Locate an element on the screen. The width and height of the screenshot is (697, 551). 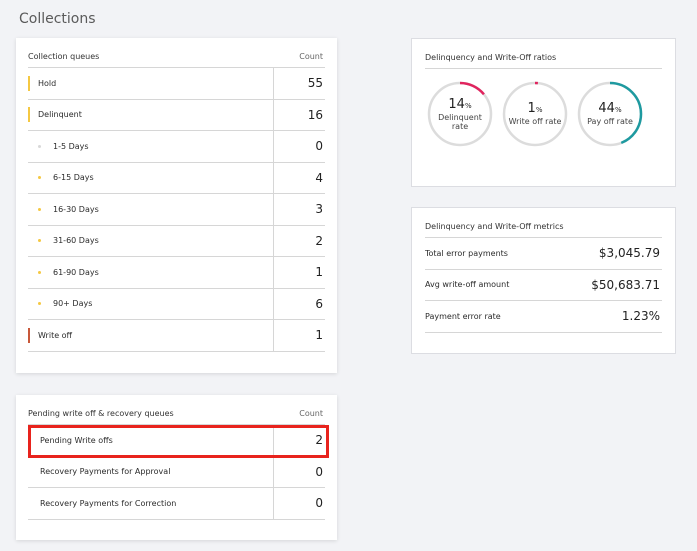
queue-row-31-60-days: 31-60 Days 2 is located at coordinates (176, 241).